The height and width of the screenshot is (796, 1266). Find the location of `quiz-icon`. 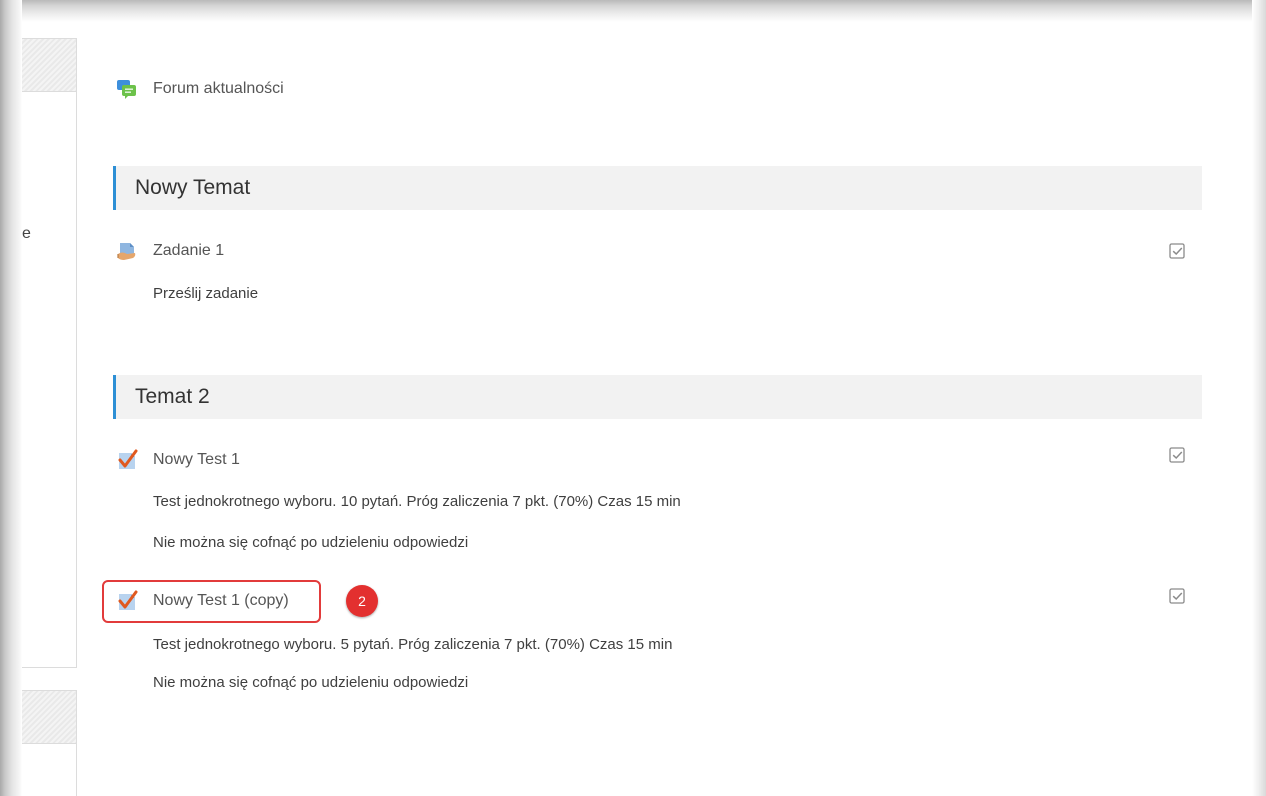

quiz-icon is located at coordinates (127, 460).